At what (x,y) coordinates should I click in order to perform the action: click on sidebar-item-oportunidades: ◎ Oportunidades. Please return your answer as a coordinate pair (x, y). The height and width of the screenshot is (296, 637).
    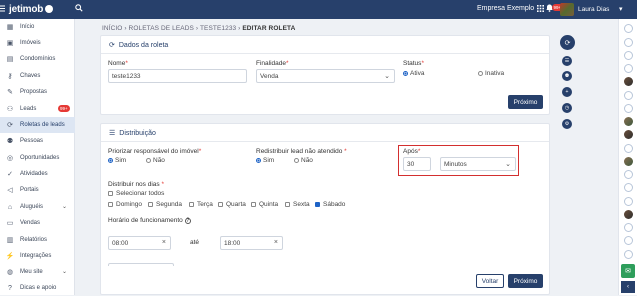
    Looking at the image, I should click on (37, 158).